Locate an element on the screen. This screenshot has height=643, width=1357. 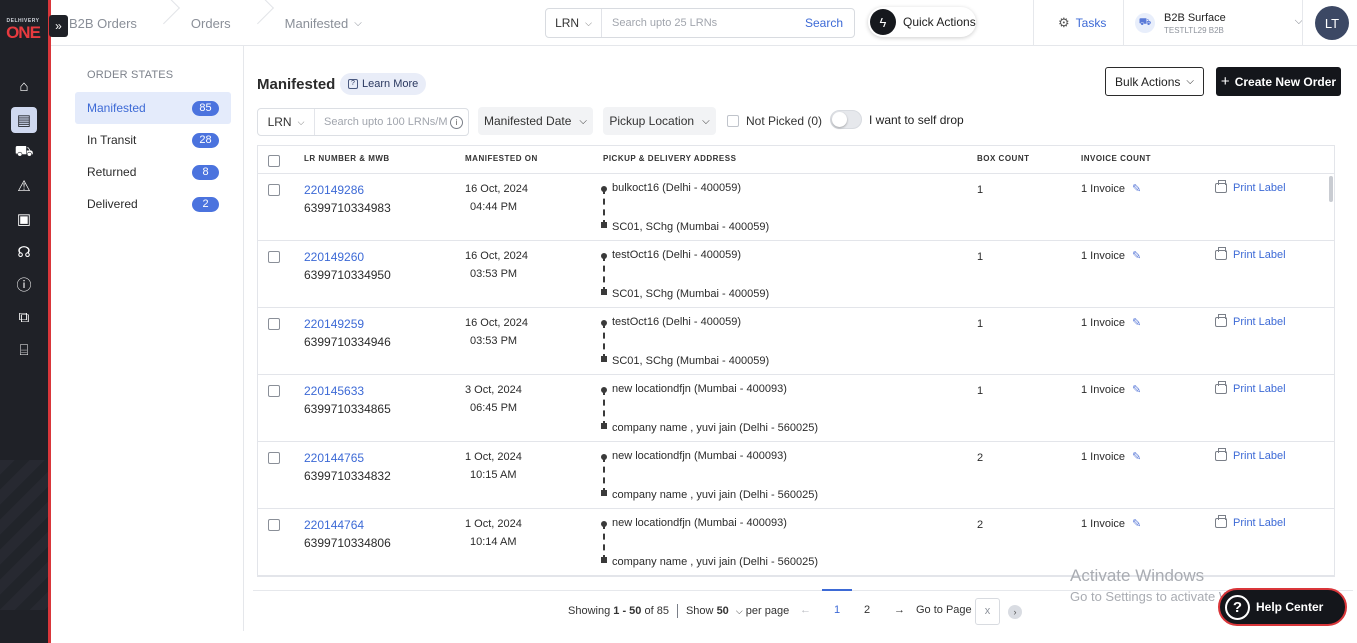
help-center-button: ? Help Center is located at coordinates (1282, 607).